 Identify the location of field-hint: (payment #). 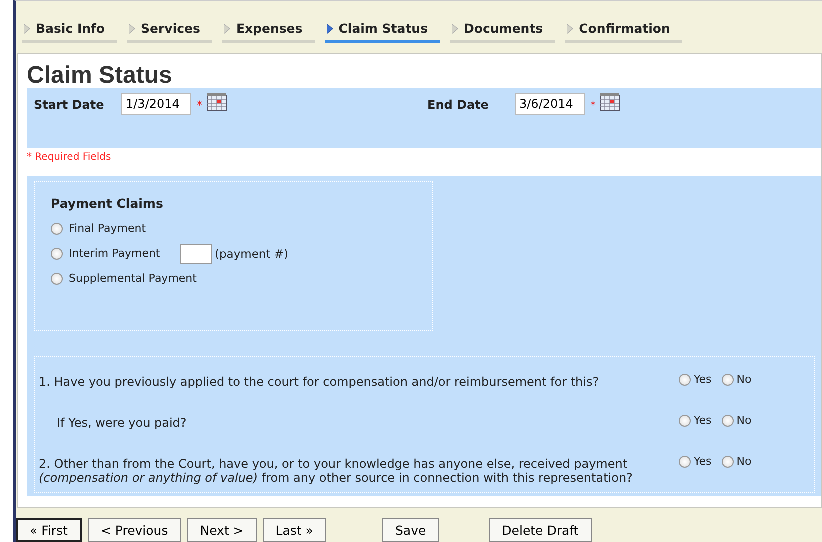
(251, 253).